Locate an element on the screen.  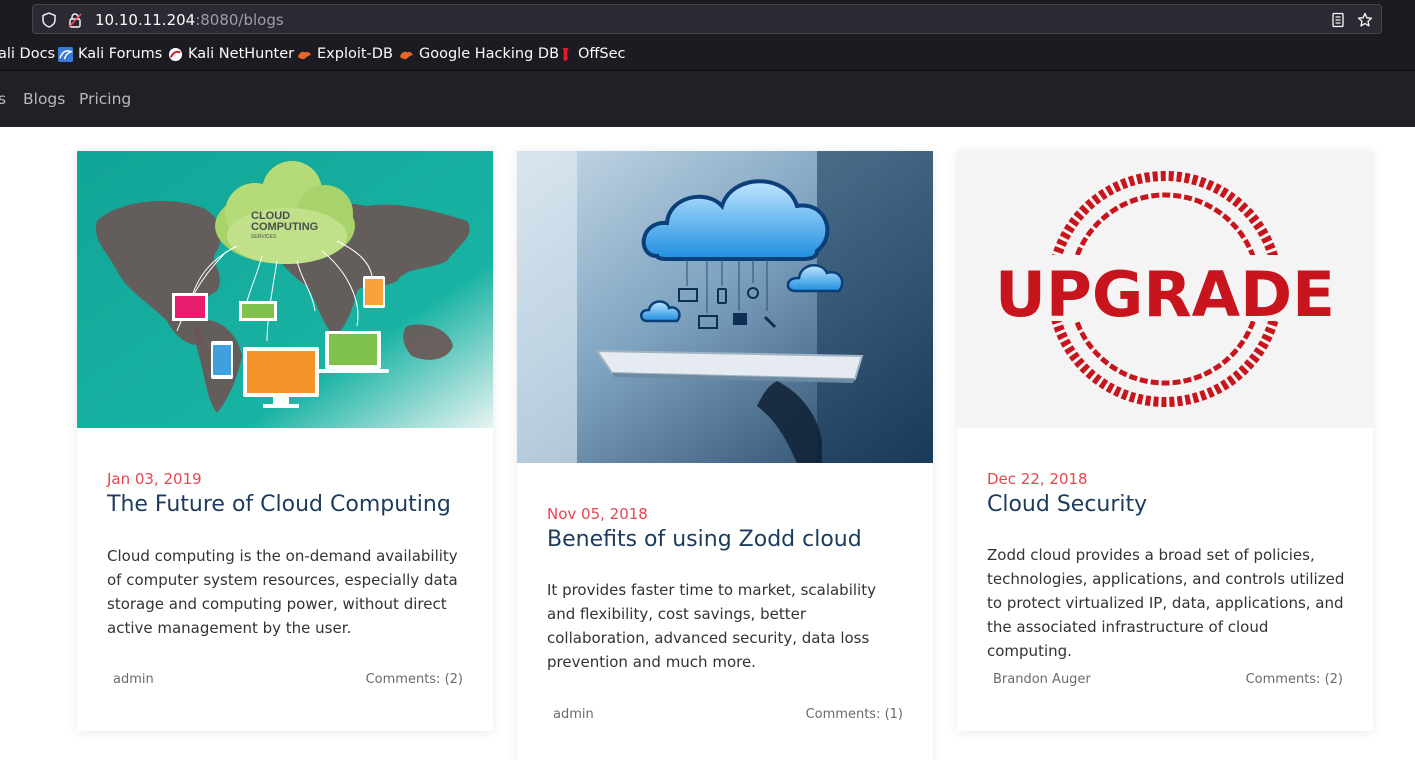
bookmark-kali-docs: ali Docs is located at coordinates (27, 54).